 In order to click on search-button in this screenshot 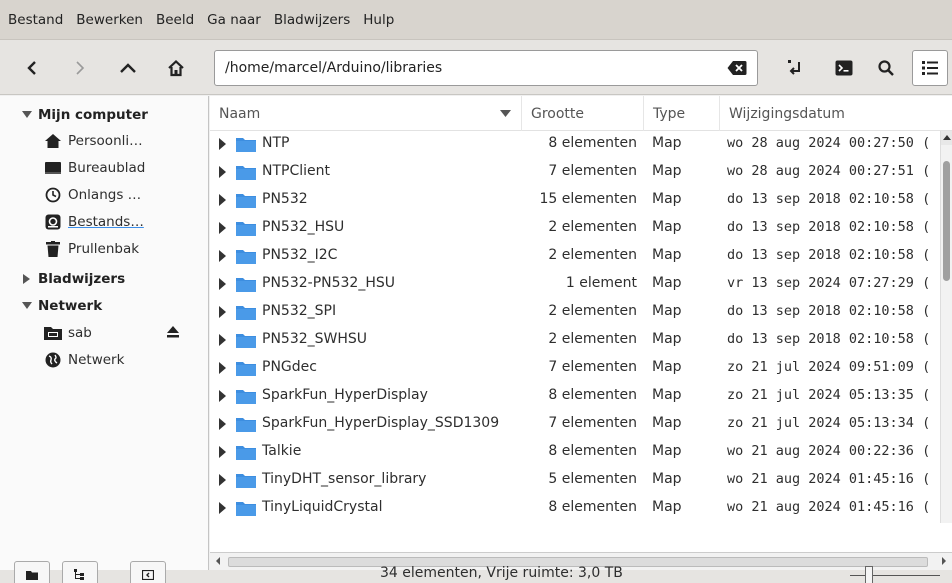, I will do `click(886, 68)`.